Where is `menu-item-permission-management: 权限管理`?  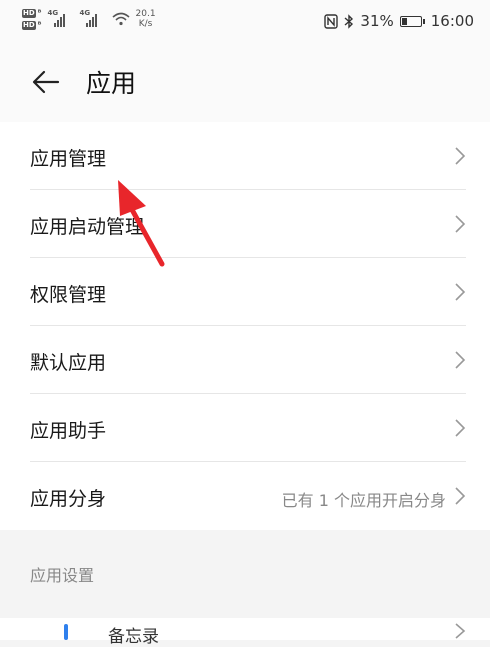 menu-item-permission-management: 权限管理 is located at coordinates (245, 292).